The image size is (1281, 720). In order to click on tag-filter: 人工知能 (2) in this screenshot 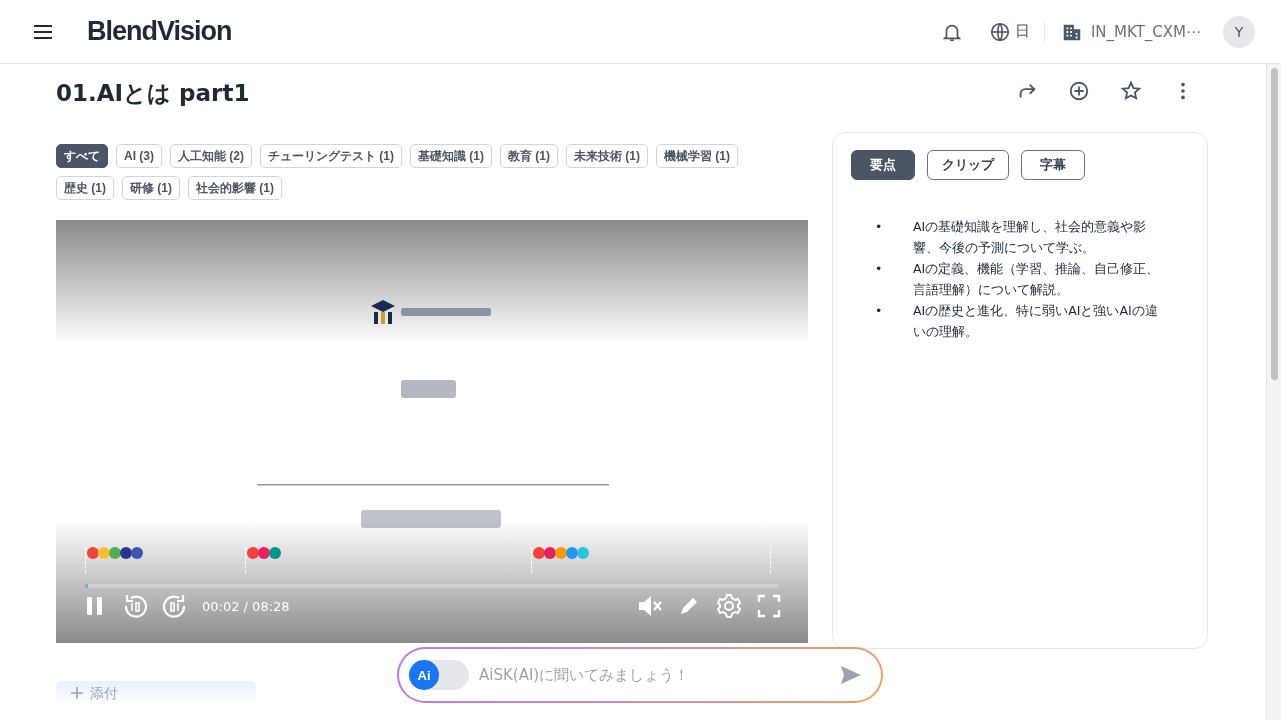, I will do `click(211, 156)`.